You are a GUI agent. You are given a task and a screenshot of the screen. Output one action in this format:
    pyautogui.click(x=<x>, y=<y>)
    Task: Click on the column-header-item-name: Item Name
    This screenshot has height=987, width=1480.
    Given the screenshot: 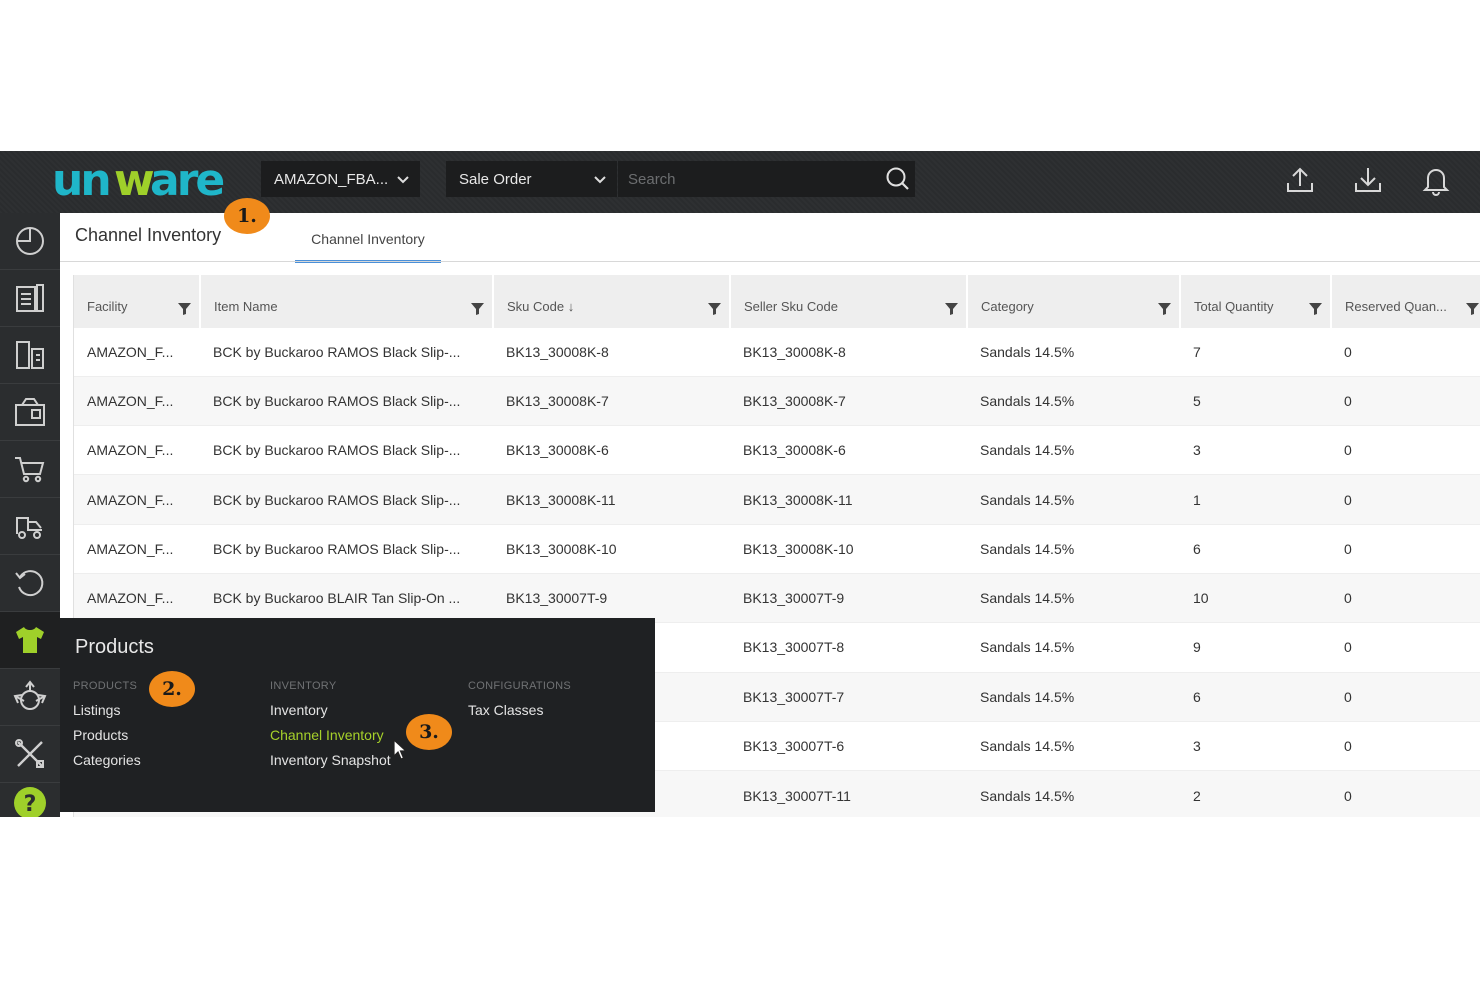 What is the action you would take?
    pyautogui.click(x=347, y=301)
    